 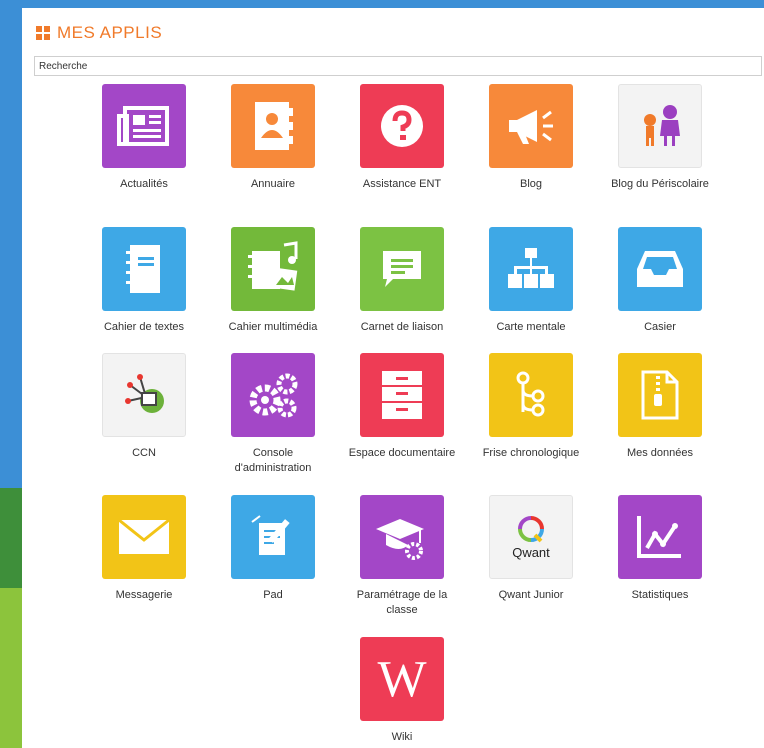 What do you see at coordinates (402, 327) in the screenshot?
I see `app-label: Carnet de liaison` at bounding box center [402, 327].